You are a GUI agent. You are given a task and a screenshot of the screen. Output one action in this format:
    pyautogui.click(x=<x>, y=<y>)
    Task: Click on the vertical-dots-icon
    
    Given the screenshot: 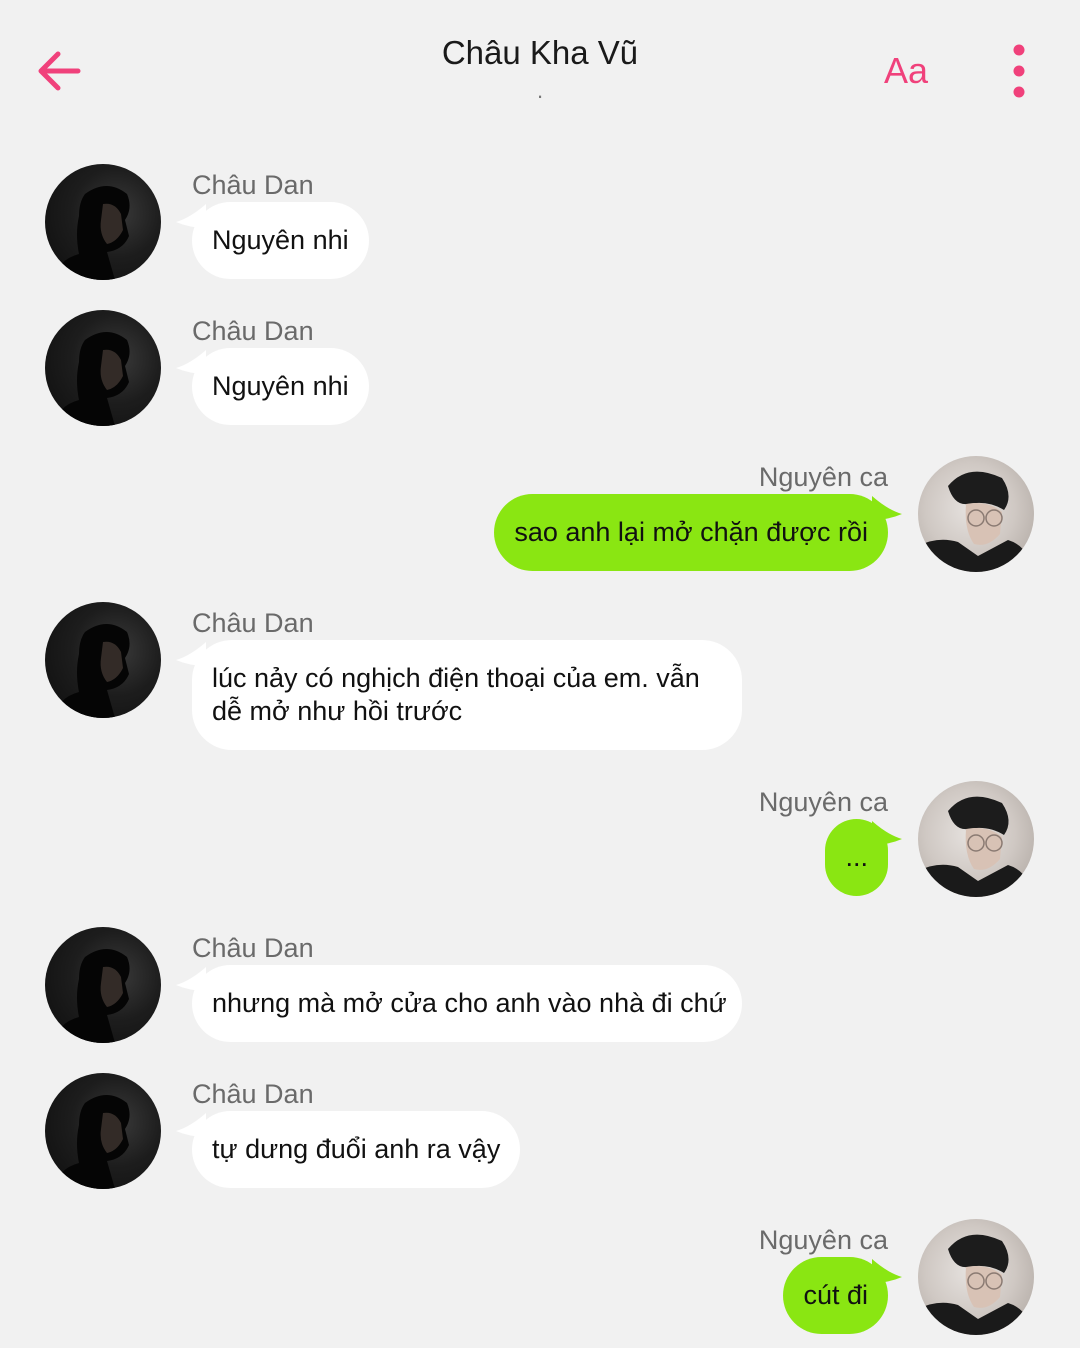 What is the action you would take?
    pyautogui.click(x=1019, y=71)
    